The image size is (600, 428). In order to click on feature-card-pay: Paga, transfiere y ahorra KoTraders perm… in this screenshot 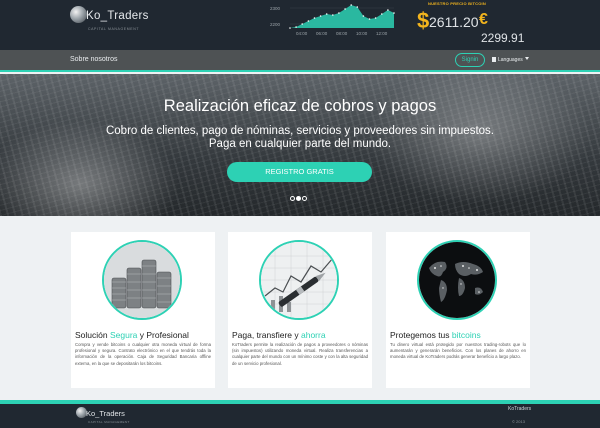, I will do `click(300, 310)`.